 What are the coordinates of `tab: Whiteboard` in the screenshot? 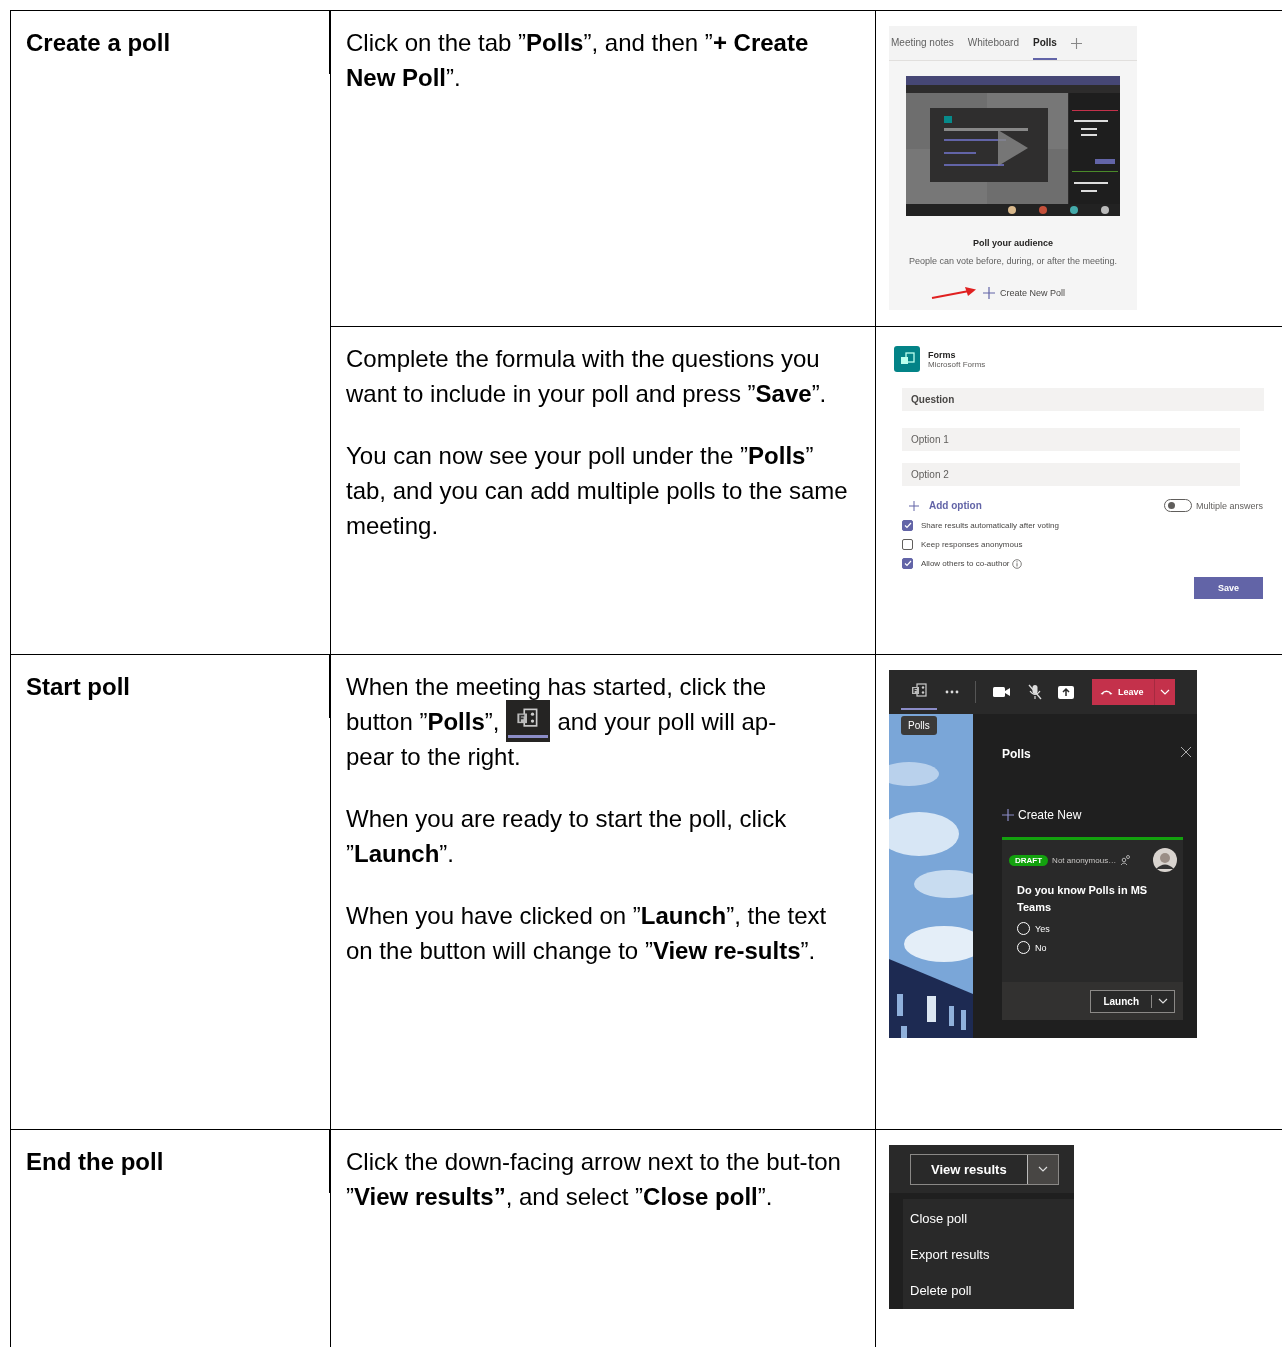 It's located at (993, 43).